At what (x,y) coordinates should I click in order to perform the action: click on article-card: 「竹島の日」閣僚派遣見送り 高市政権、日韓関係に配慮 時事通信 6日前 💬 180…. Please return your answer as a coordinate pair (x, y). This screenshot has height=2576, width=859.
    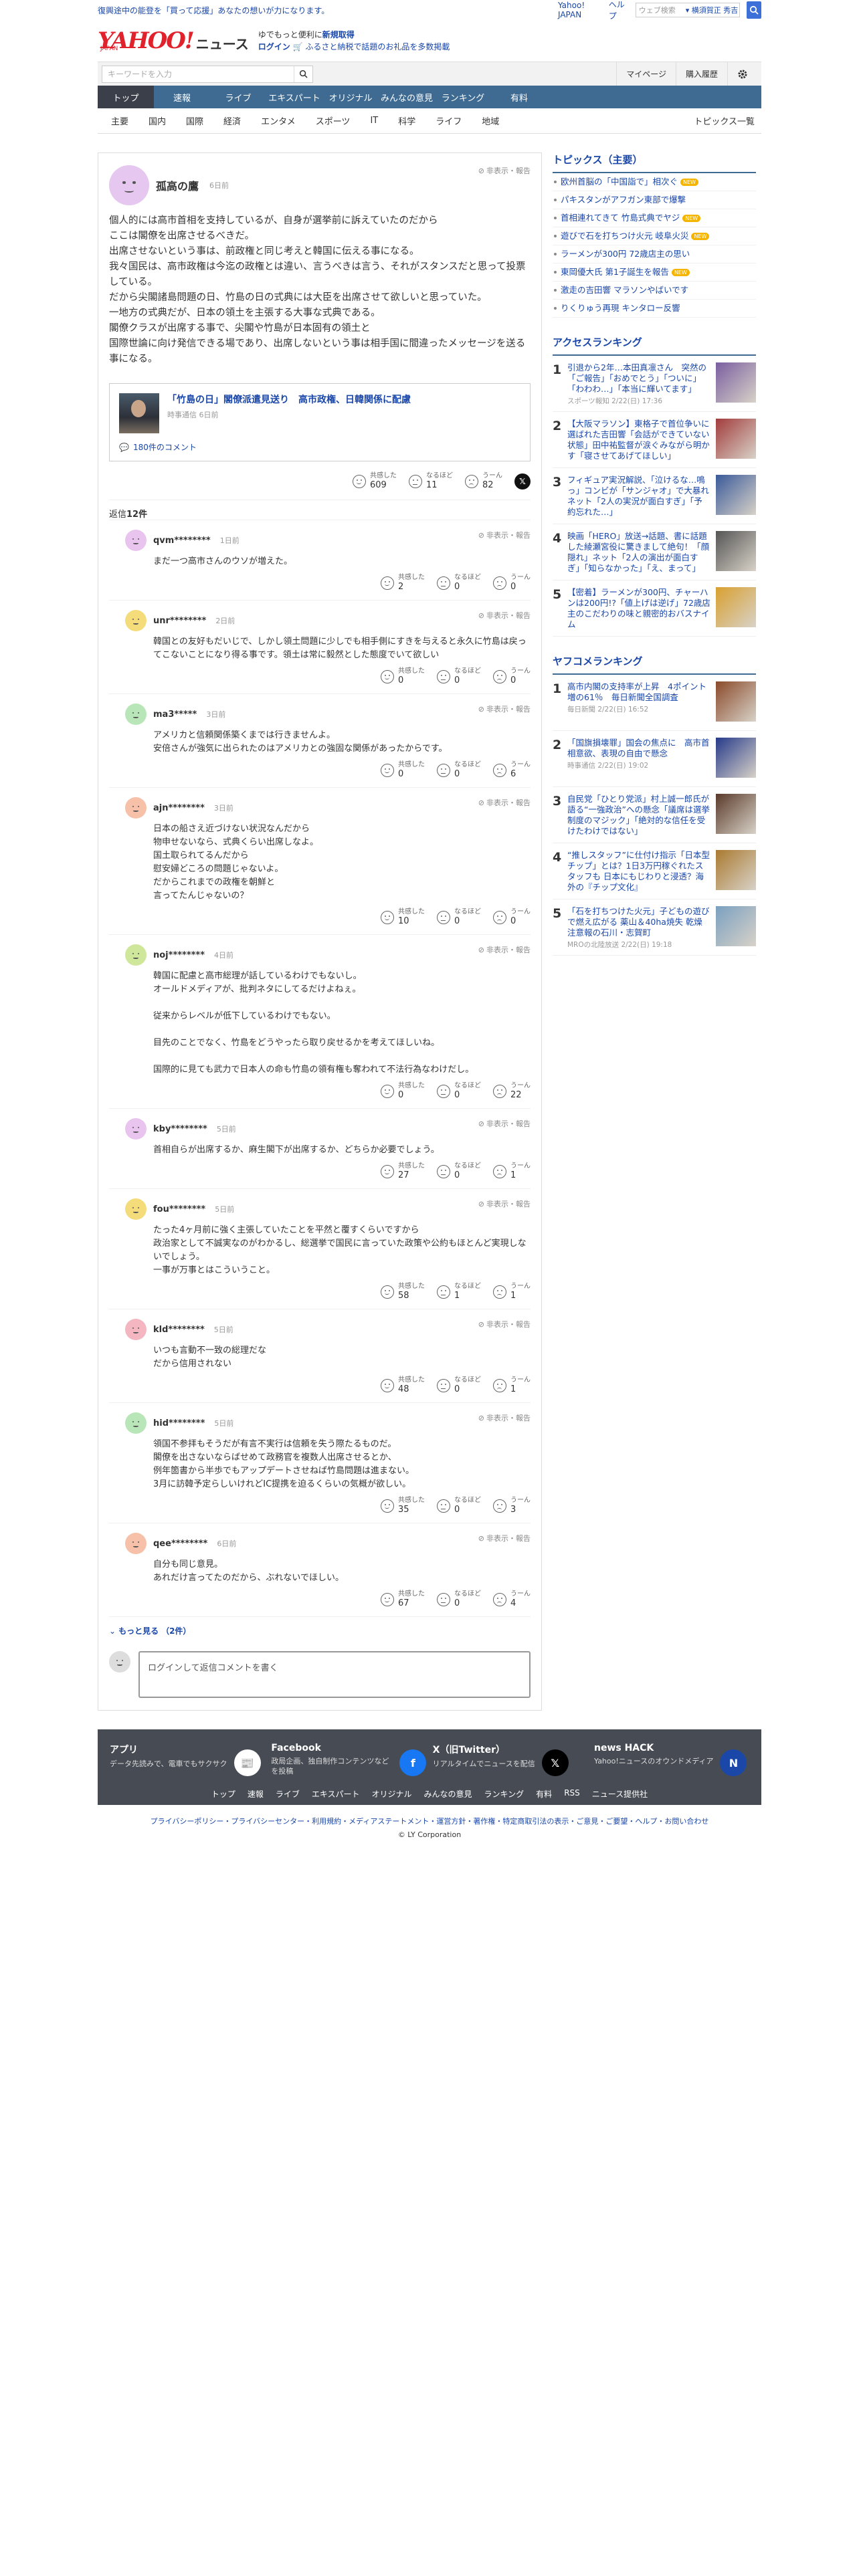
    Looking at the image, I should click on (320, 422).